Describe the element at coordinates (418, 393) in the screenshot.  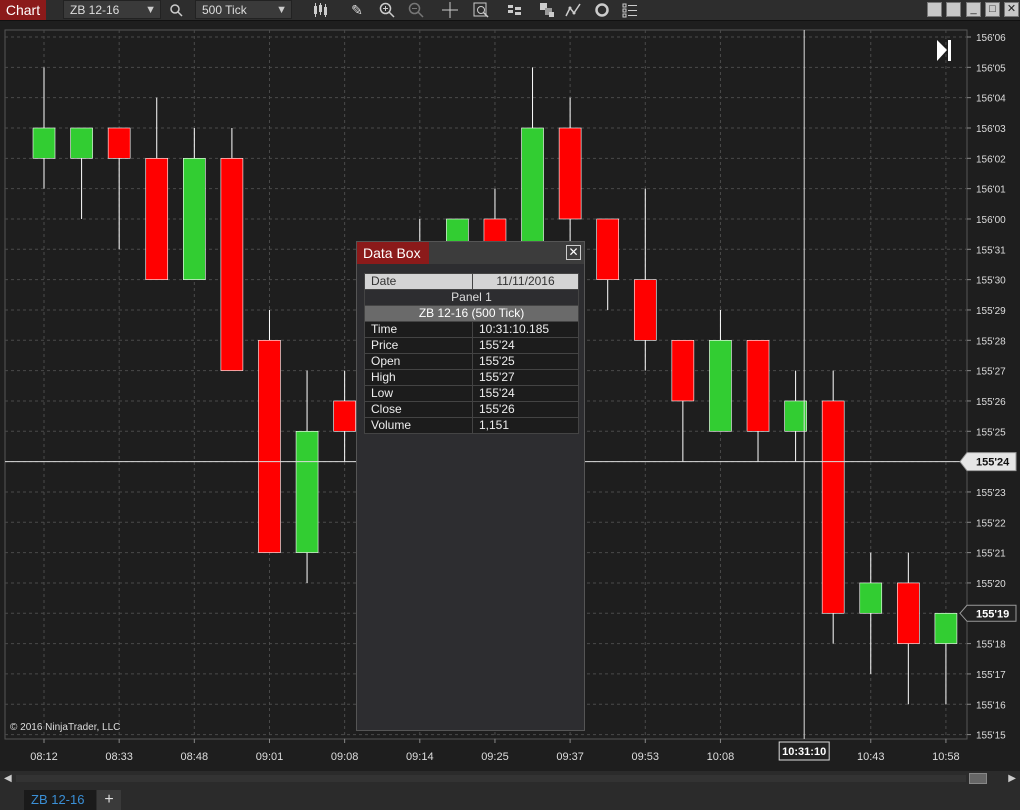
I see `row-label: Low` at that location.